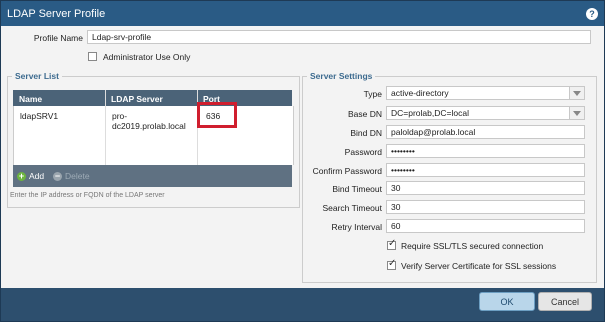 This screenshot has height=322, width=605. Describe the element at coordinates (56, 13) in the screenshot. I see `dialog-title: LDAP Server Profile` at that location.